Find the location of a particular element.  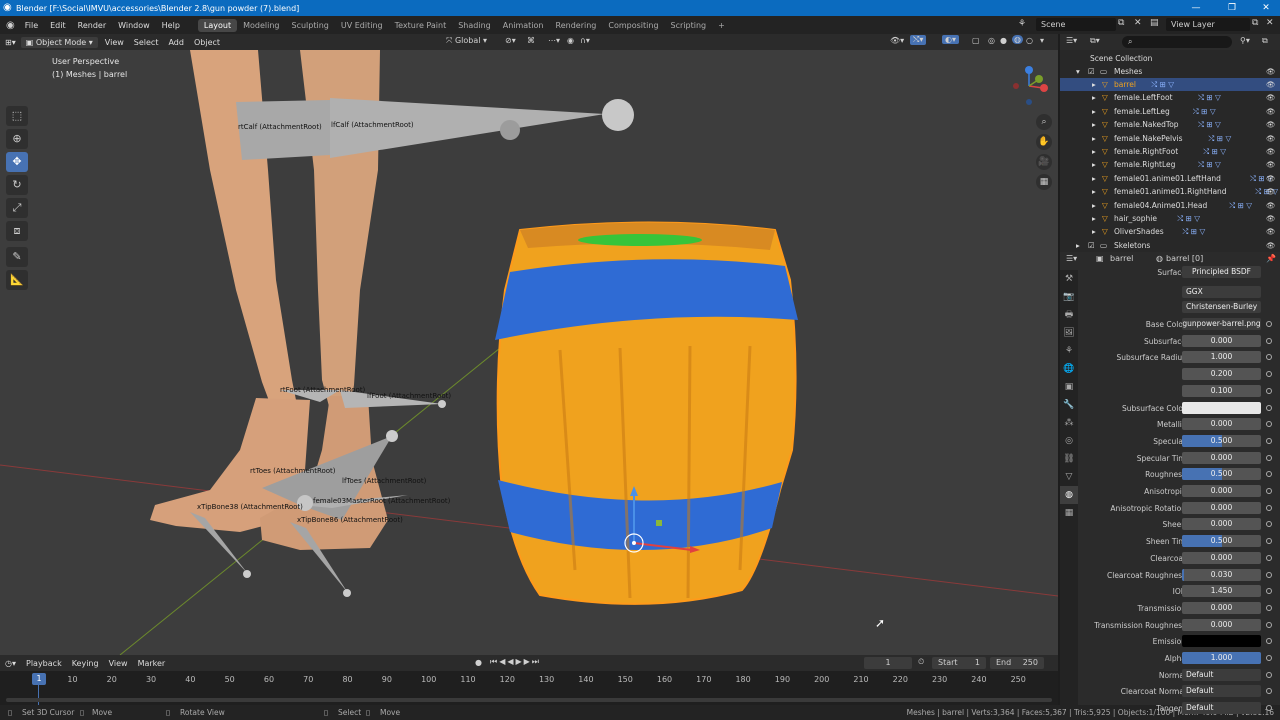

shading-options-icon: ▾ is located at coordinates (1042, 40).